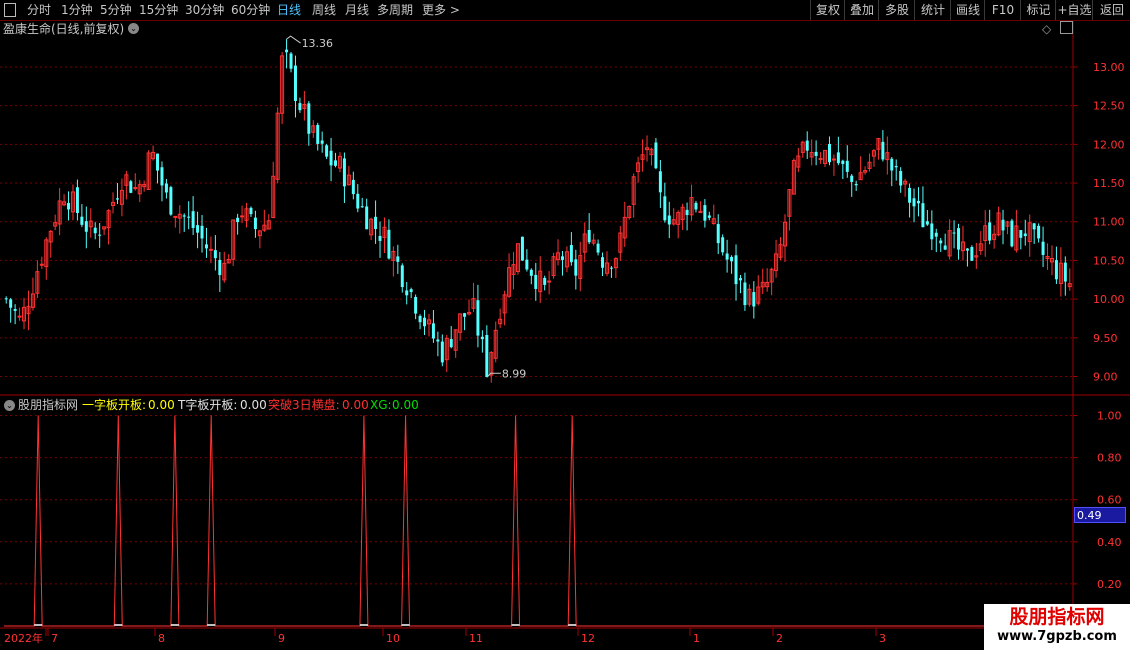 This screenshot has height=650, width=1130. I want to click on indicator-dropdown-icon: ⌄, so click(9, 405).